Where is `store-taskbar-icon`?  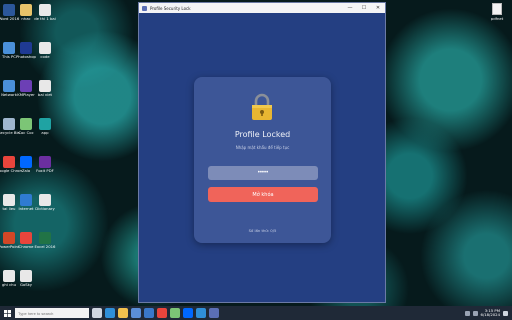
store-taskbar-icon is located at coordinates (136, 313).